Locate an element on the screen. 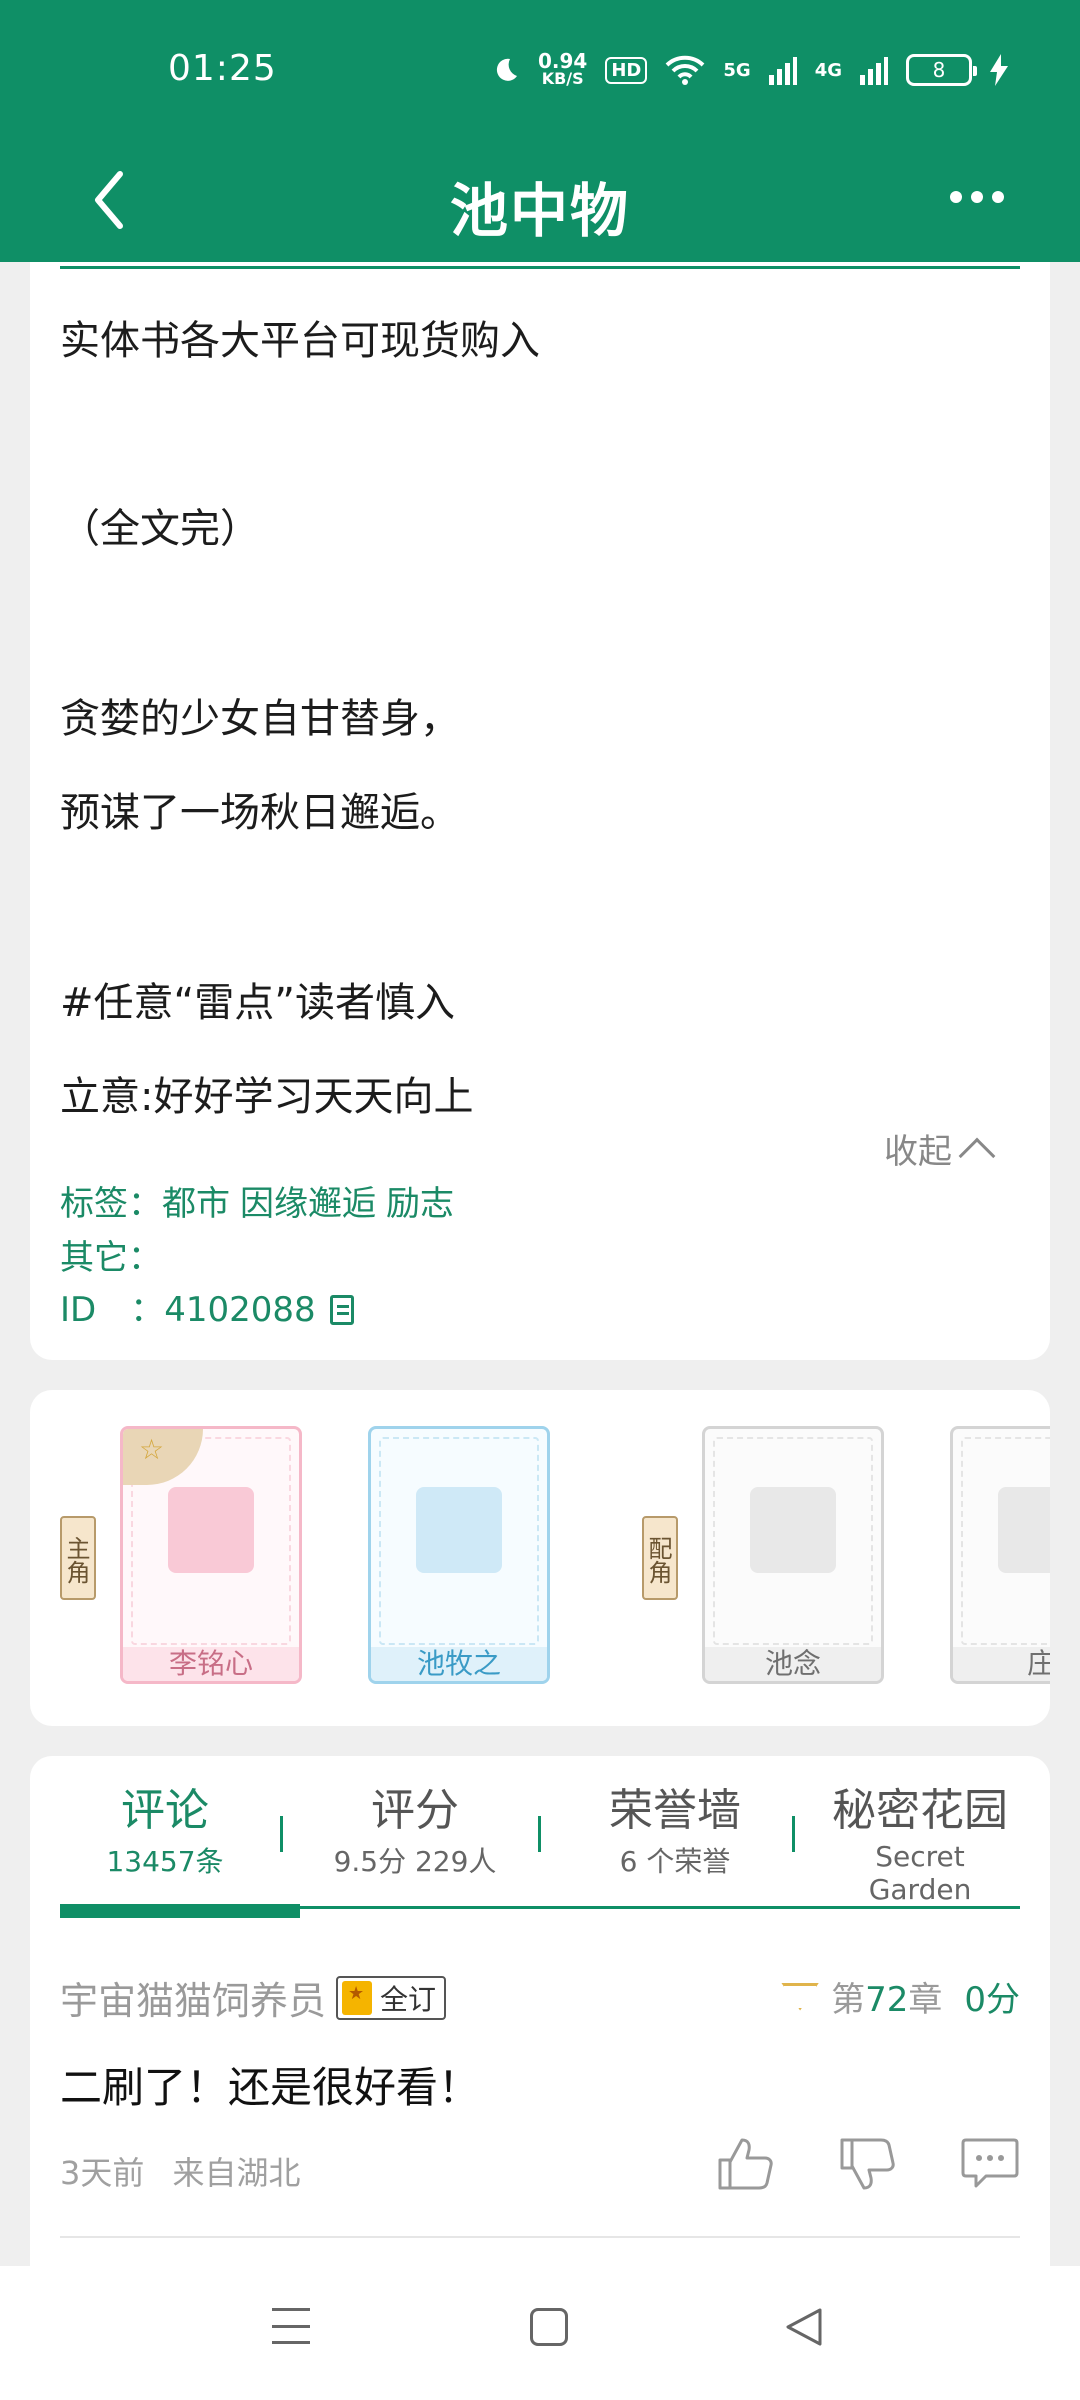 The height and width of the screenshot is (2400, 1080). network-speed: 0.94 KB/S is located at coordinates (563, 68).